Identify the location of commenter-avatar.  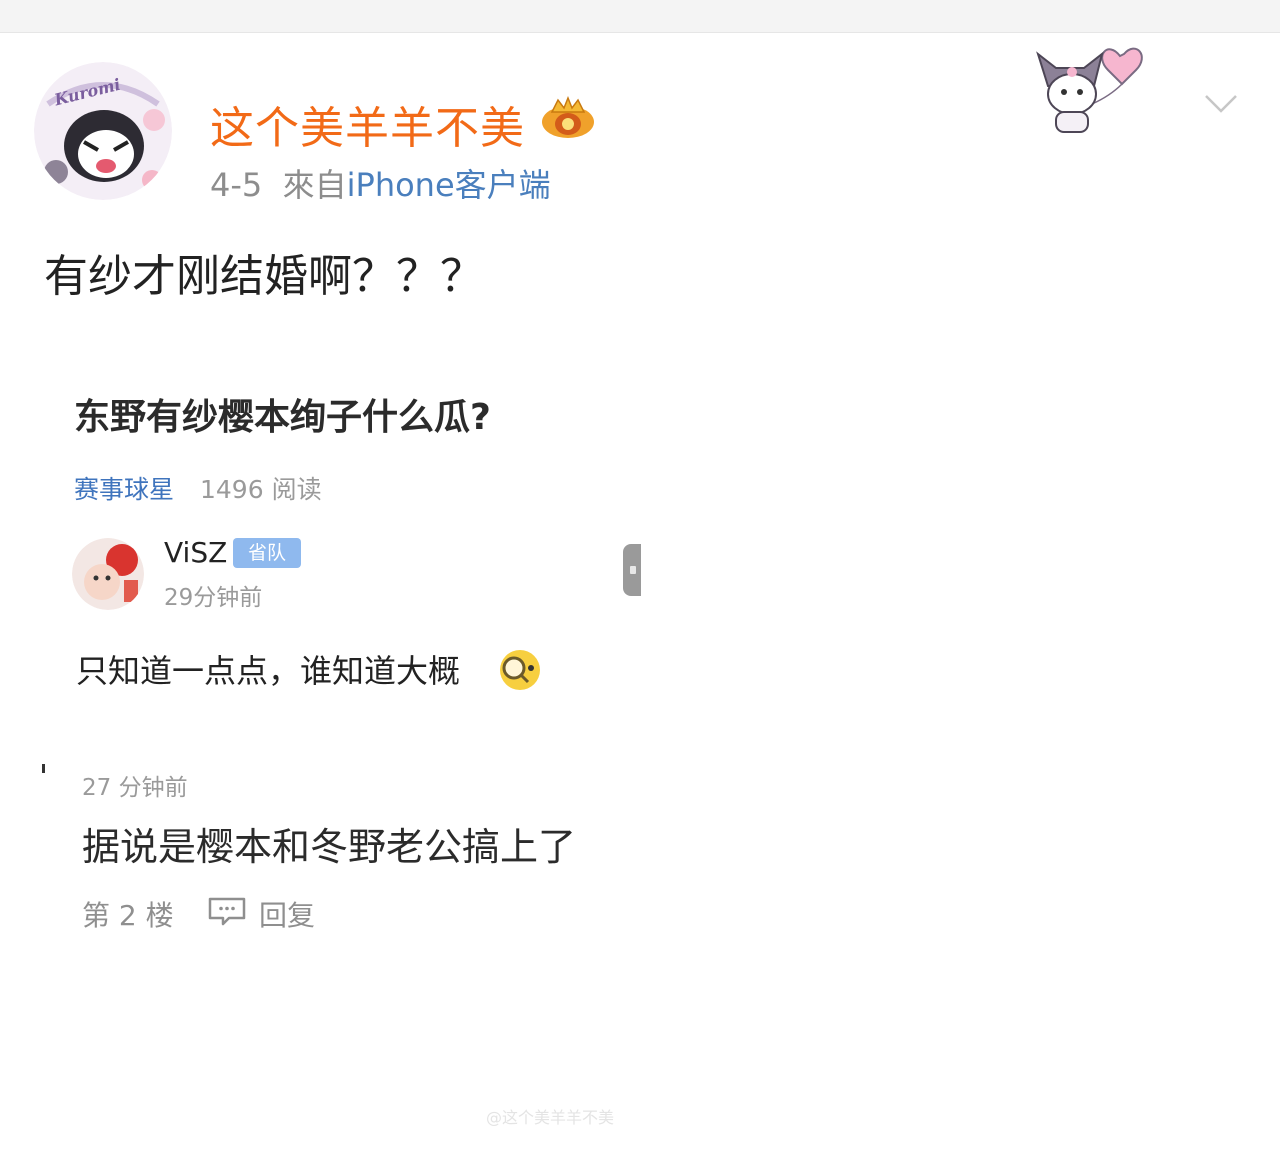
(108, 574).